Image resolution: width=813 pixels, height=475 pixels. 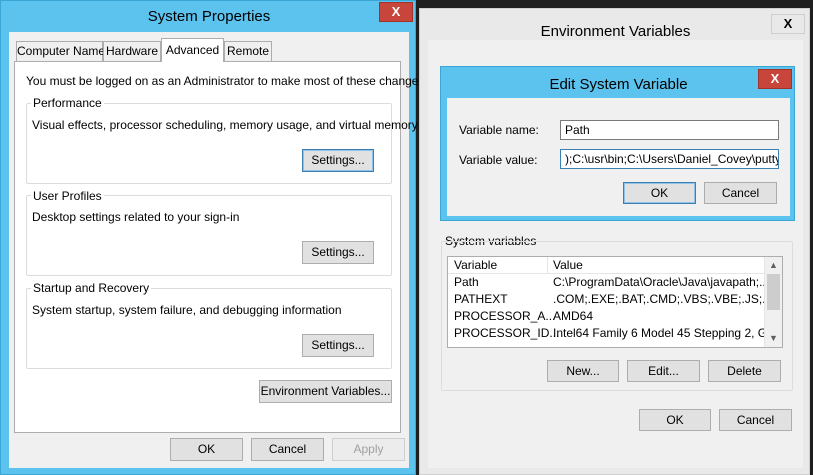 What do you see at coordinates (615, 31) in the screenshot?
I see `window-title: Environment Variables` at bounding box center [615, 31].